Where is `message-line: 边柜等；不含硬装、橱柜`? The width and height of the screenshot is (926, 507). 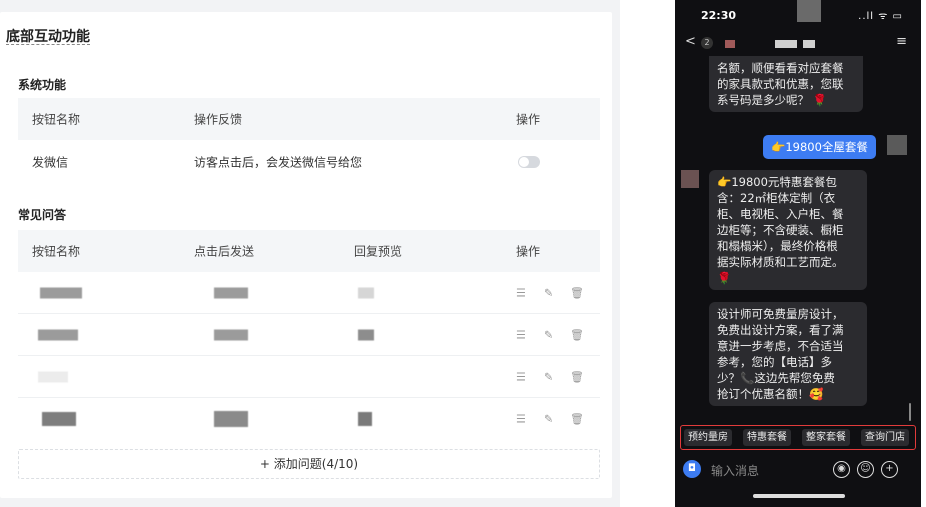 message-line: 边柜等；不含硬装、橱柜 is located at coordinates (780, 230).